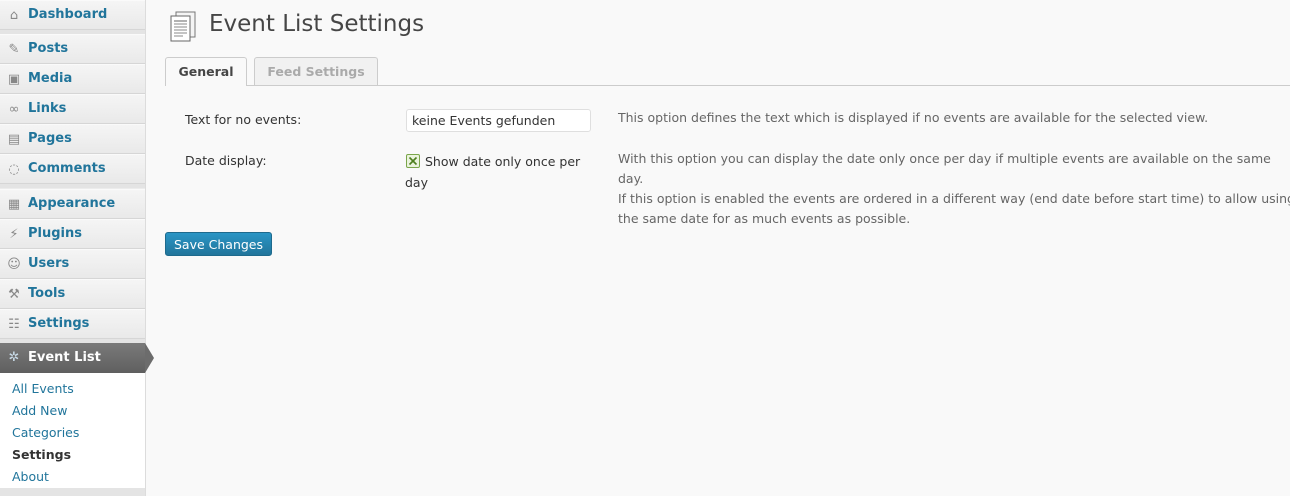 The height and width of the screenshot is (496, 1290). What do you see at coordinates (14, 109) in the screenshot?
I see `links-icon: ∞` at bounding box center [14, 109].